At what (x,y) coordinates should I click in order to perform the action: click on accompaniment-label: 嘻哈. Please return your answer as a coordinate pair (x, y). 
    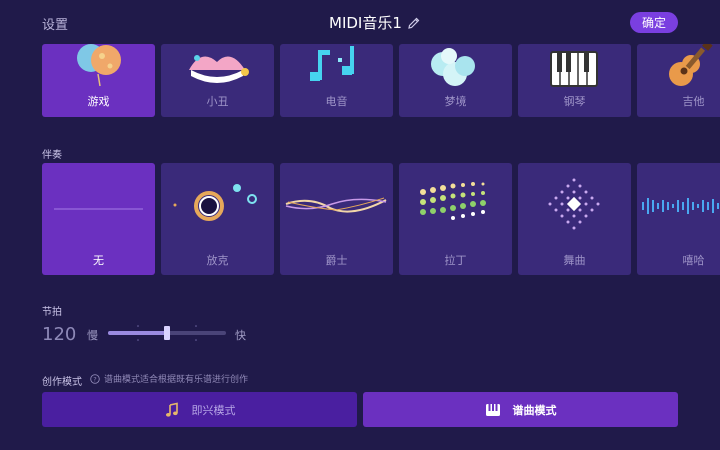
    Looking at the image, I should click on (693, 260).